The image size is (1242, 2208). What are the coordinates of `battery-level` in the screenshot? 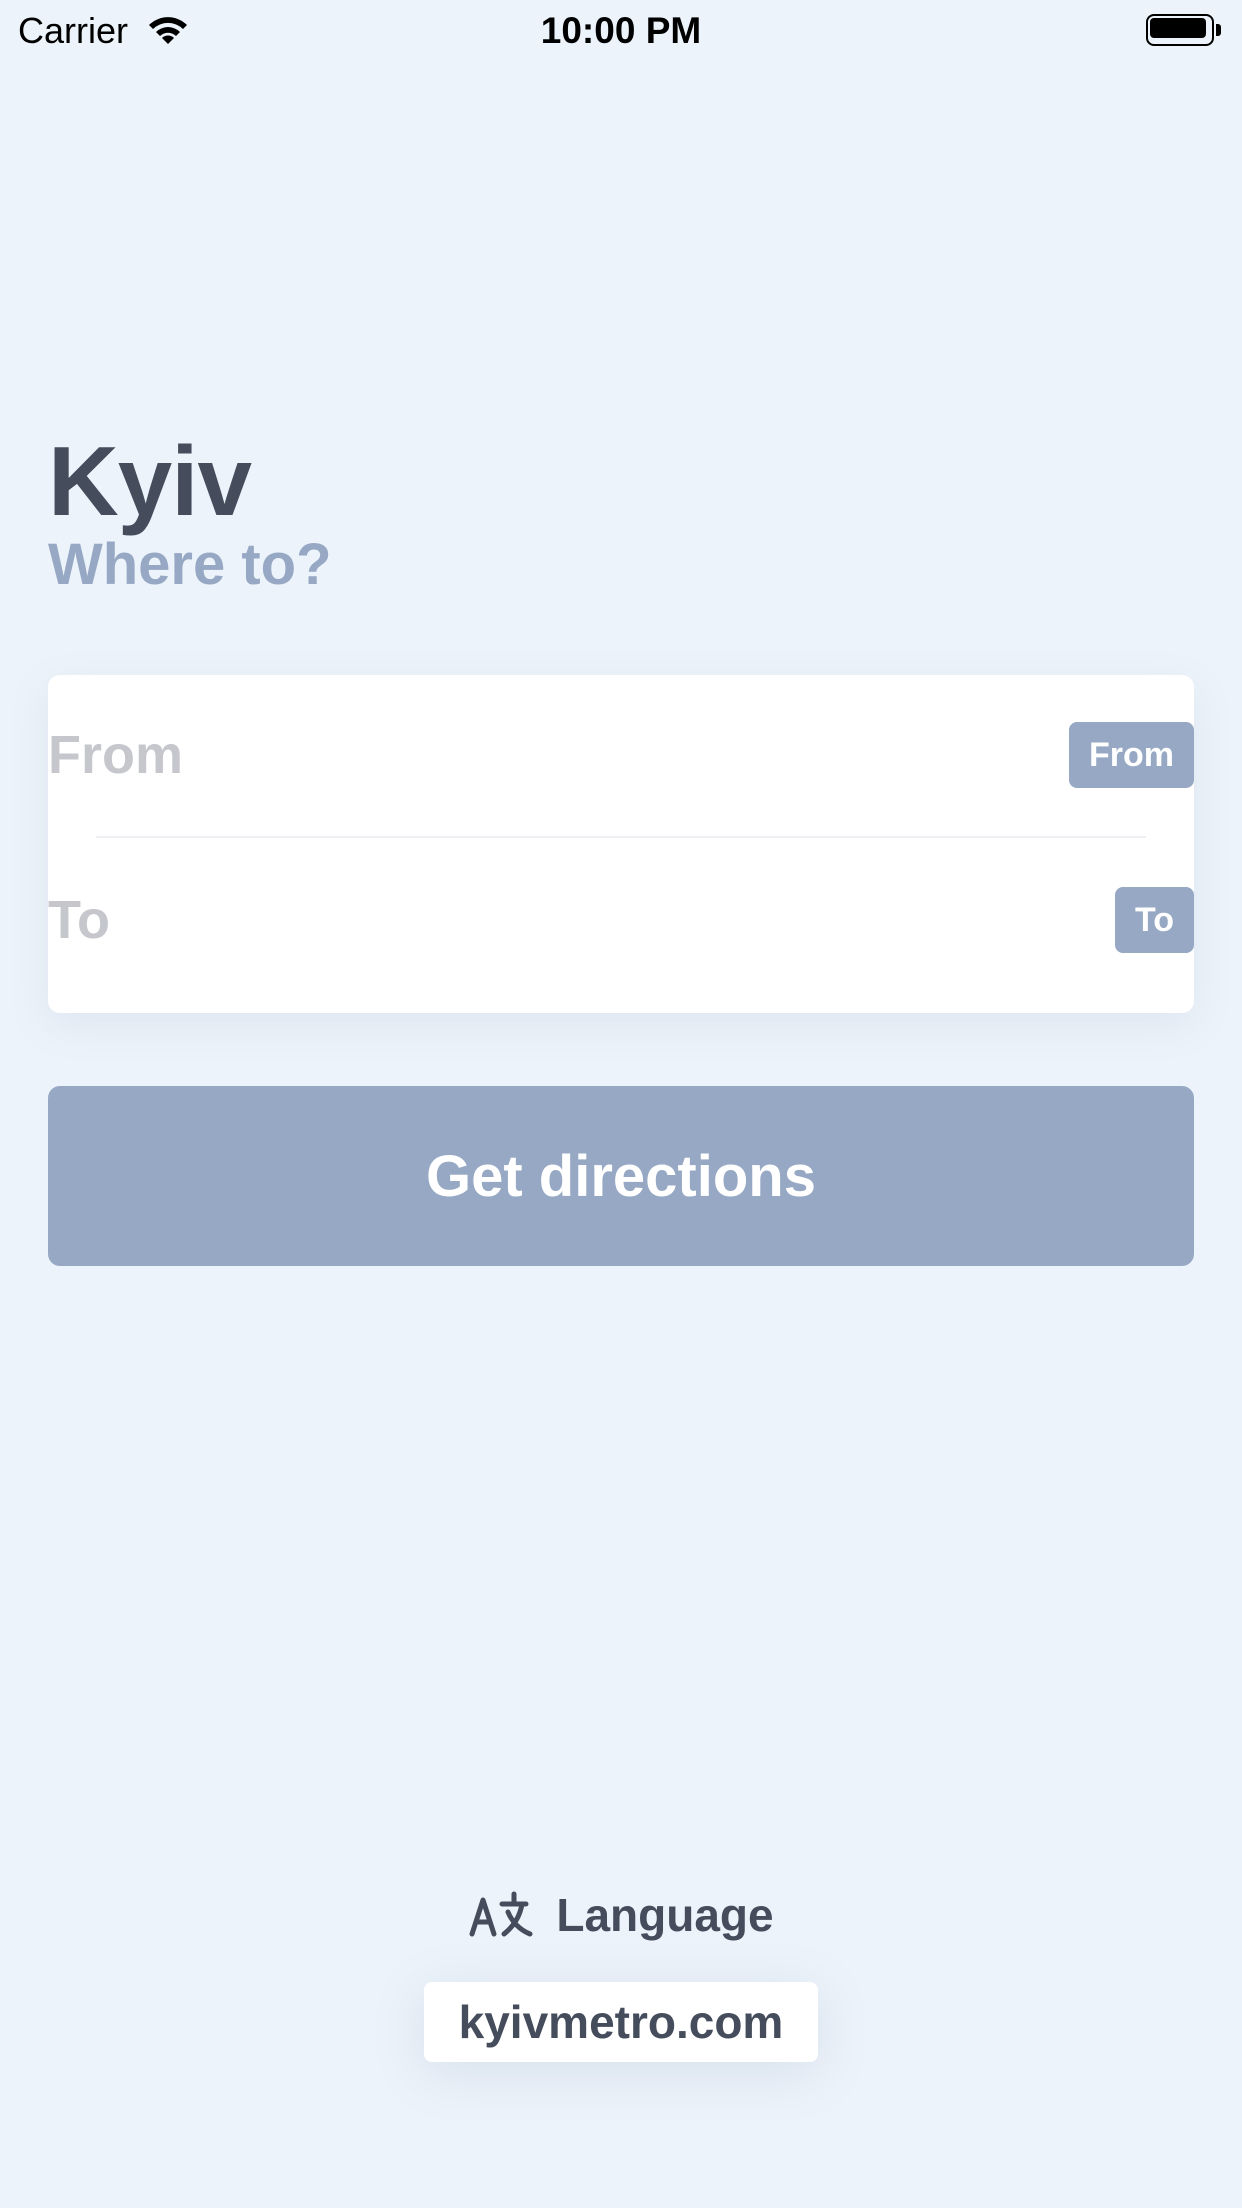 It's located at (1178, 28).